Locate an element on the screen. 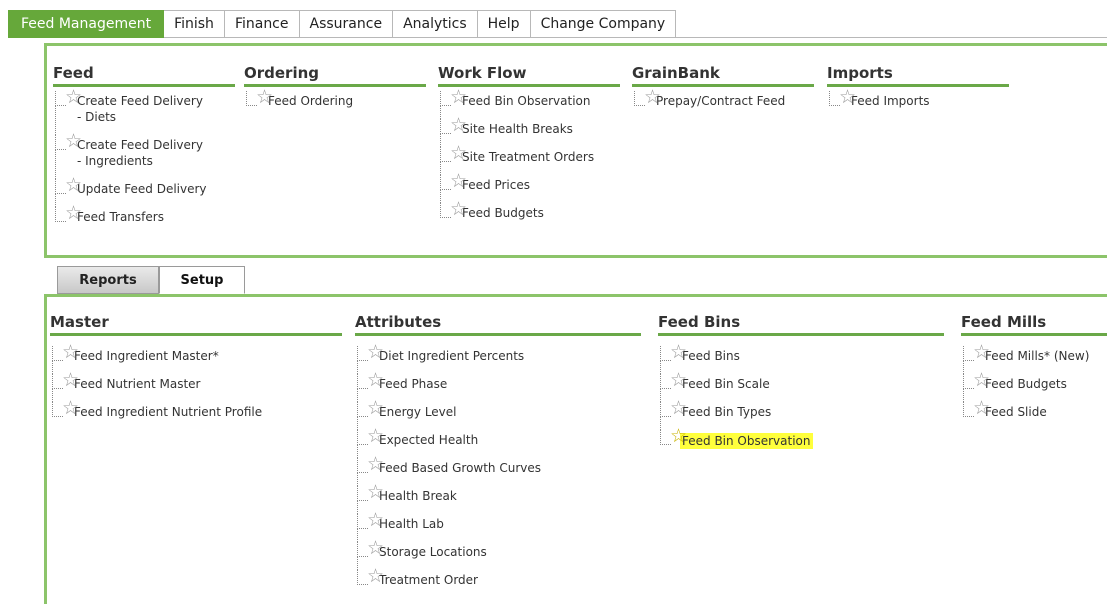 The height and width of the screenshot is (604, 1107). menu-item-feed-bin-types: ☆ Feed Bin Types is located at coordinates (801, 414).